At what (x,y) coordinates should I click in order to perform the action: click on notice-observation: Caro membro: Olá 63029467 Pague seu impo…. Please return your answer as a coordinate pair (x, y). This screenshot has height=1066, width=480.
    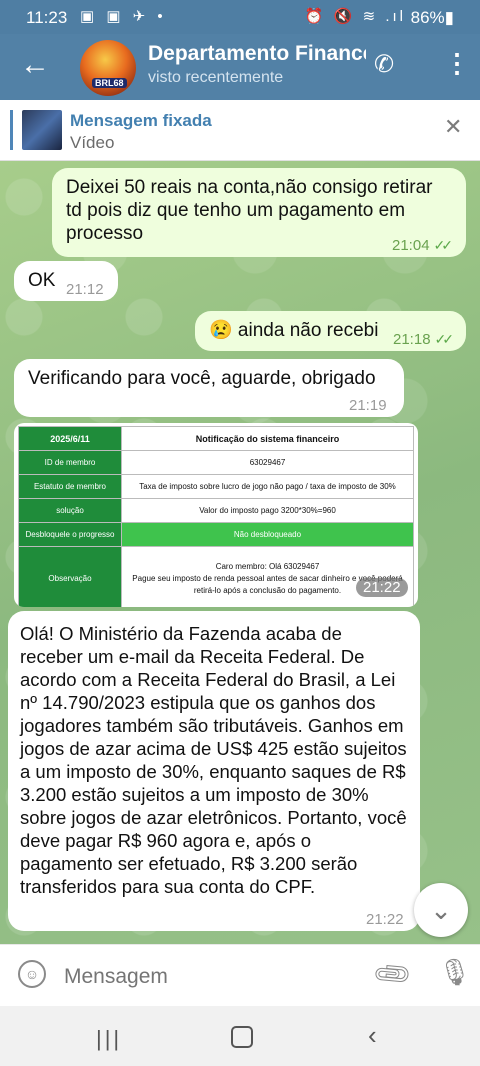
    Looking at the image, I should click on (267, 576).